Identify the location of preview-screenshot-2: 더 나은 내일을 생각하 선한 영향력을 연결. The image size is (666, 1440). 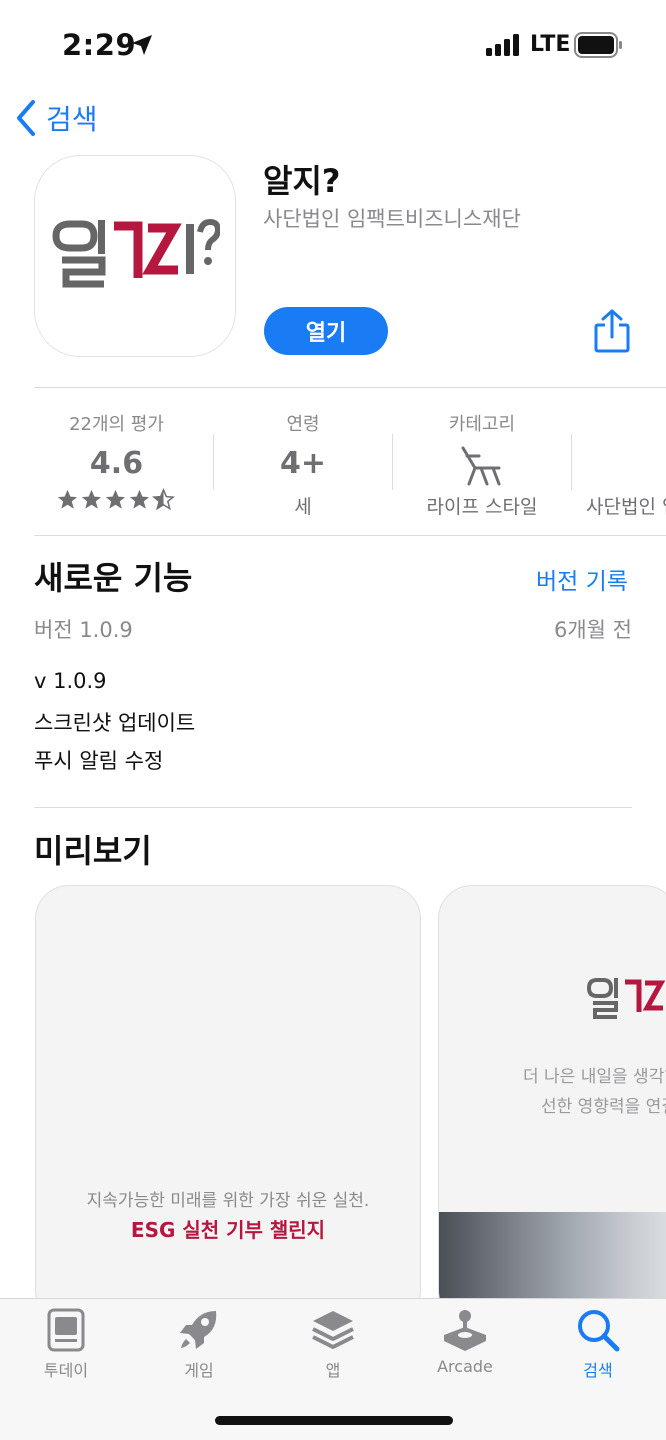
(552, 1105).